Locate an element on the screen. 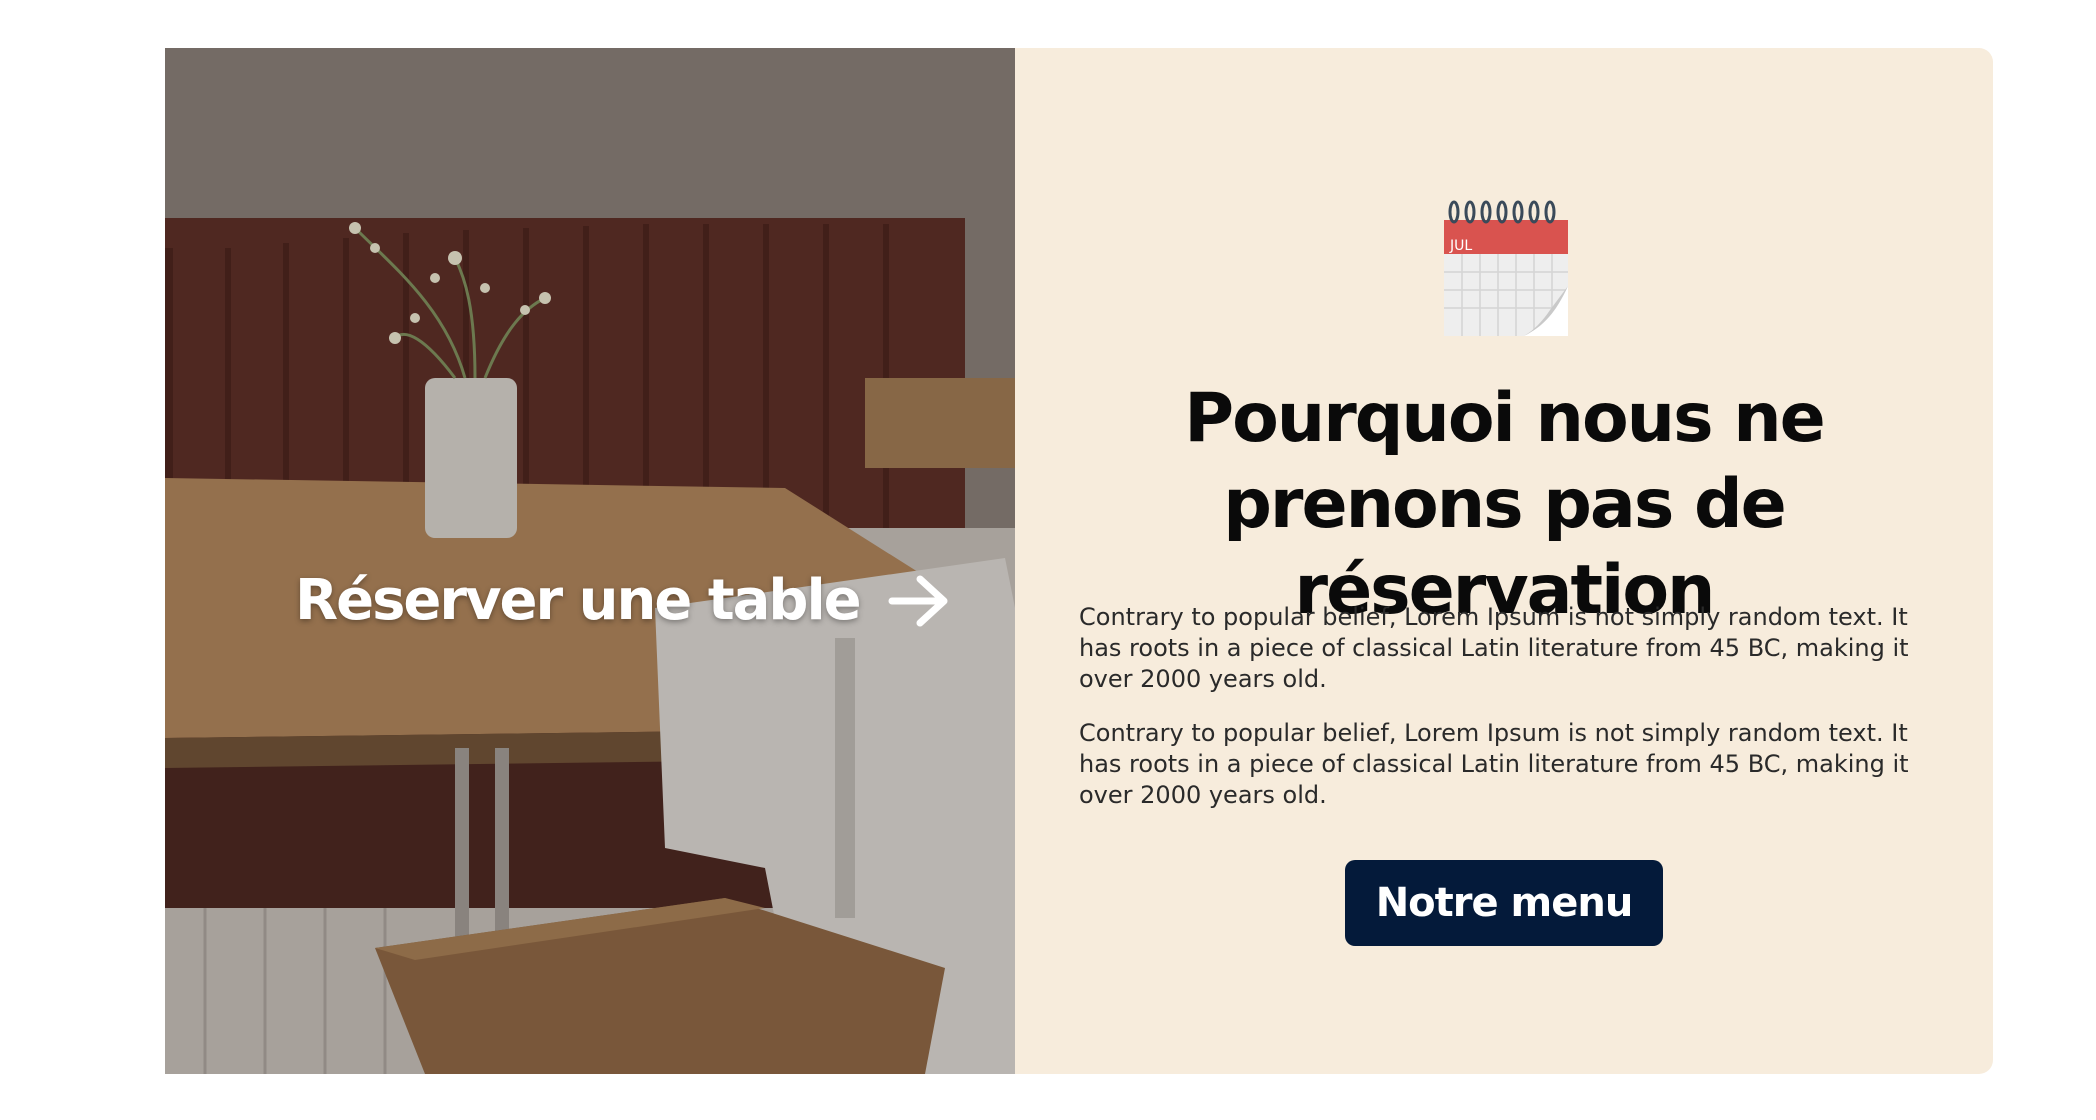 This screenshot has width=2096, height=1120. calendar-icon: JUL is located at coordinates (1506, 267).